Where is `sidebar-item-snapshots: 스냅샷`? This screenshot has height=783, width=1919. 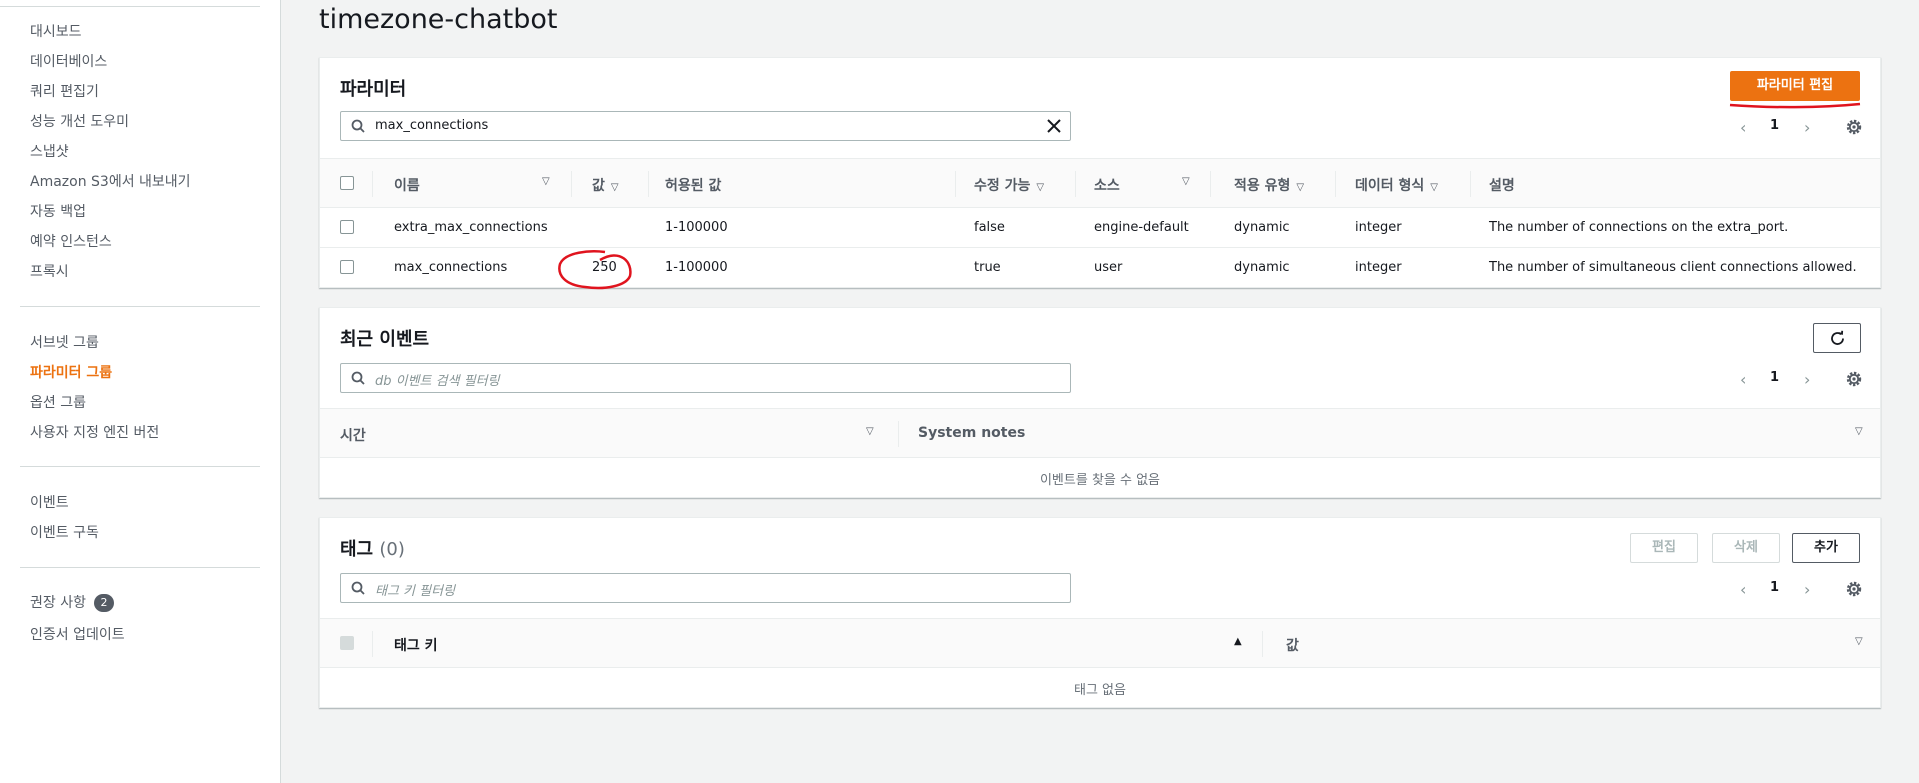 sidebar-item-snapshots: 스냅샷 is located at coordinates (49, 151).